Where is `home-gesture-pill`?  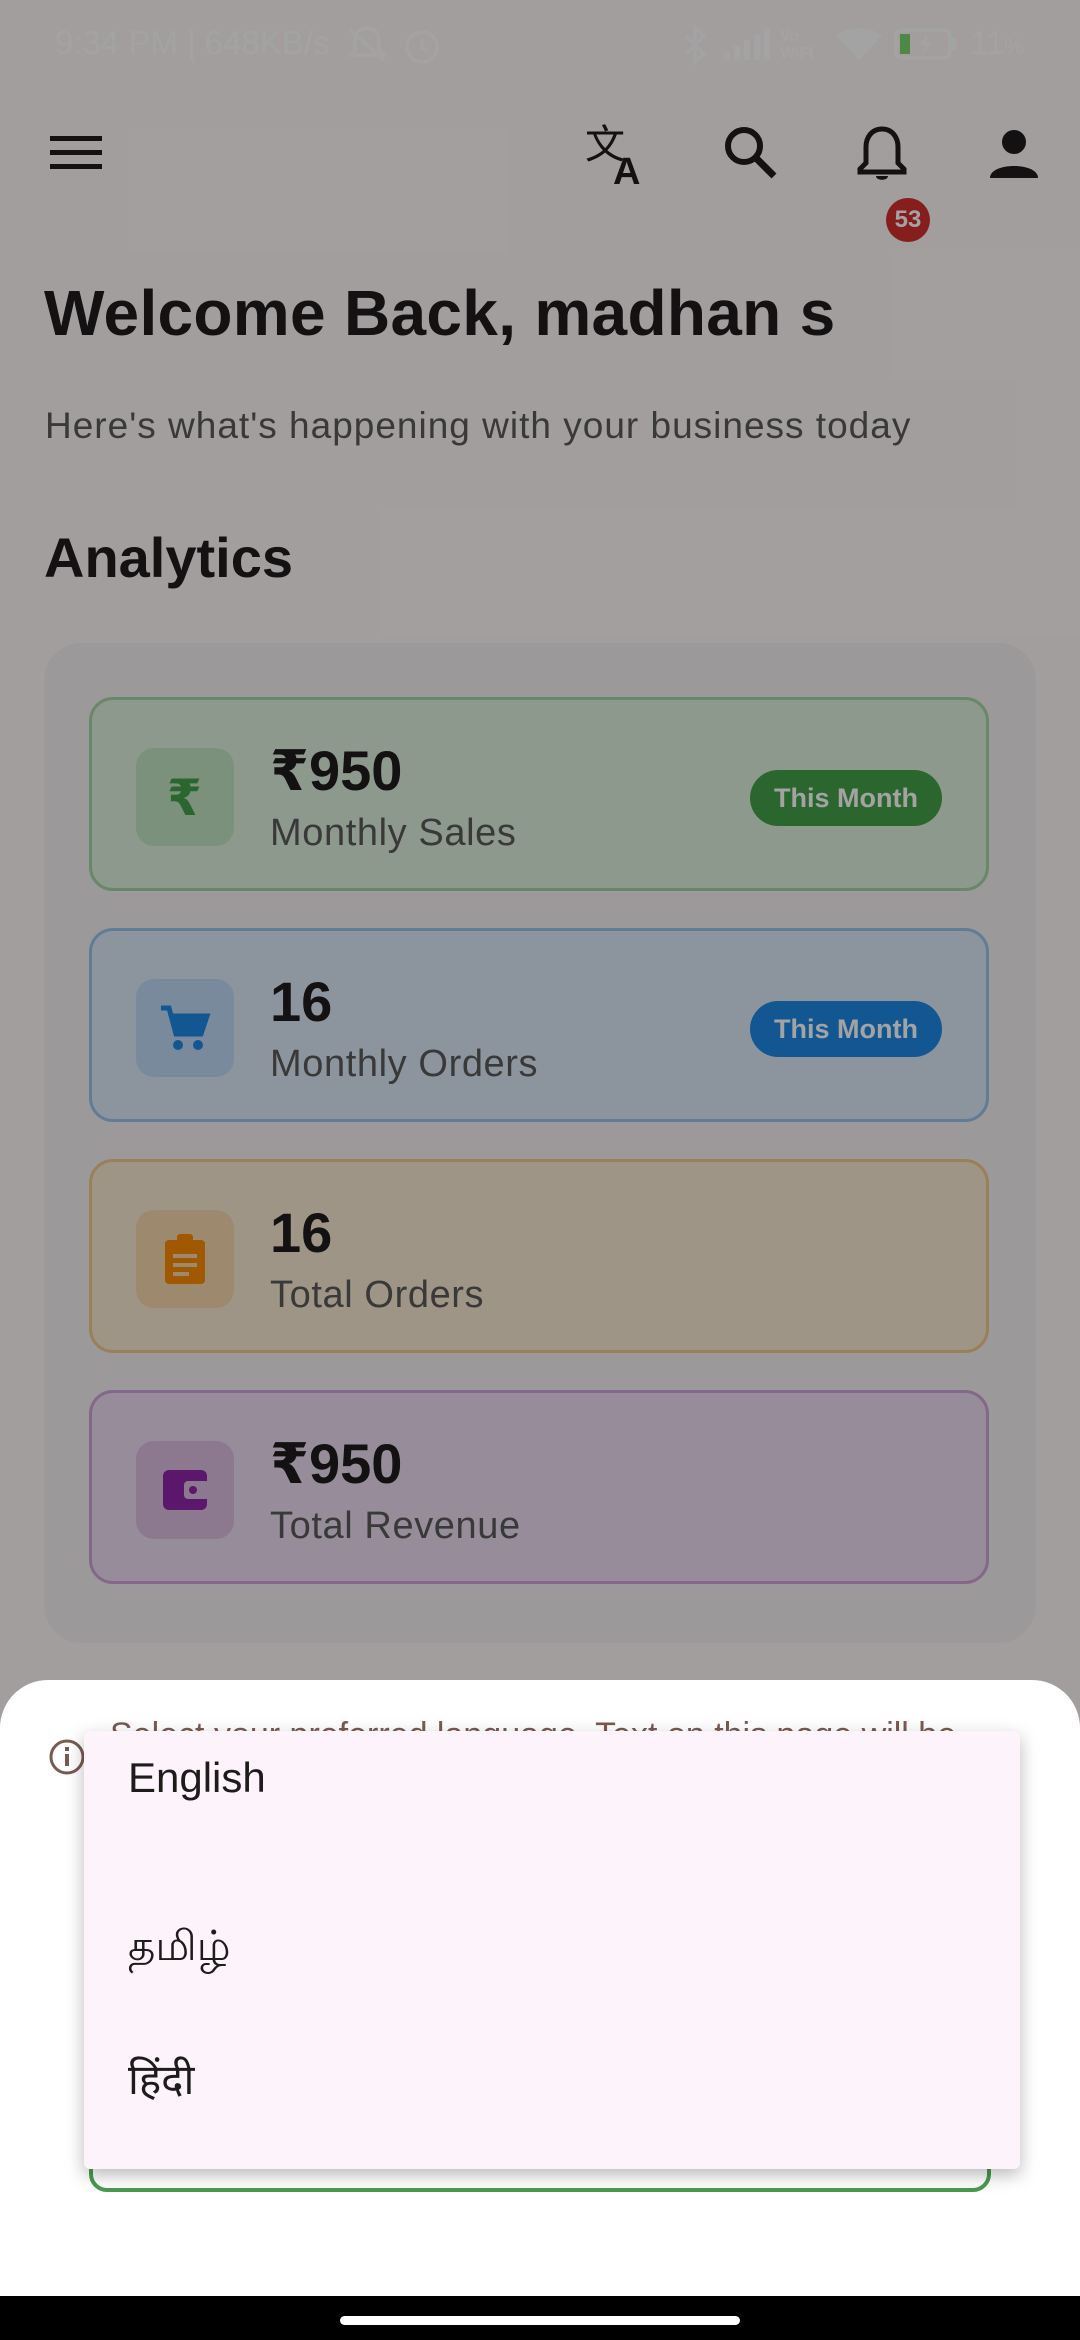 home-gesture-pill is located at coordinates (540, 2320).